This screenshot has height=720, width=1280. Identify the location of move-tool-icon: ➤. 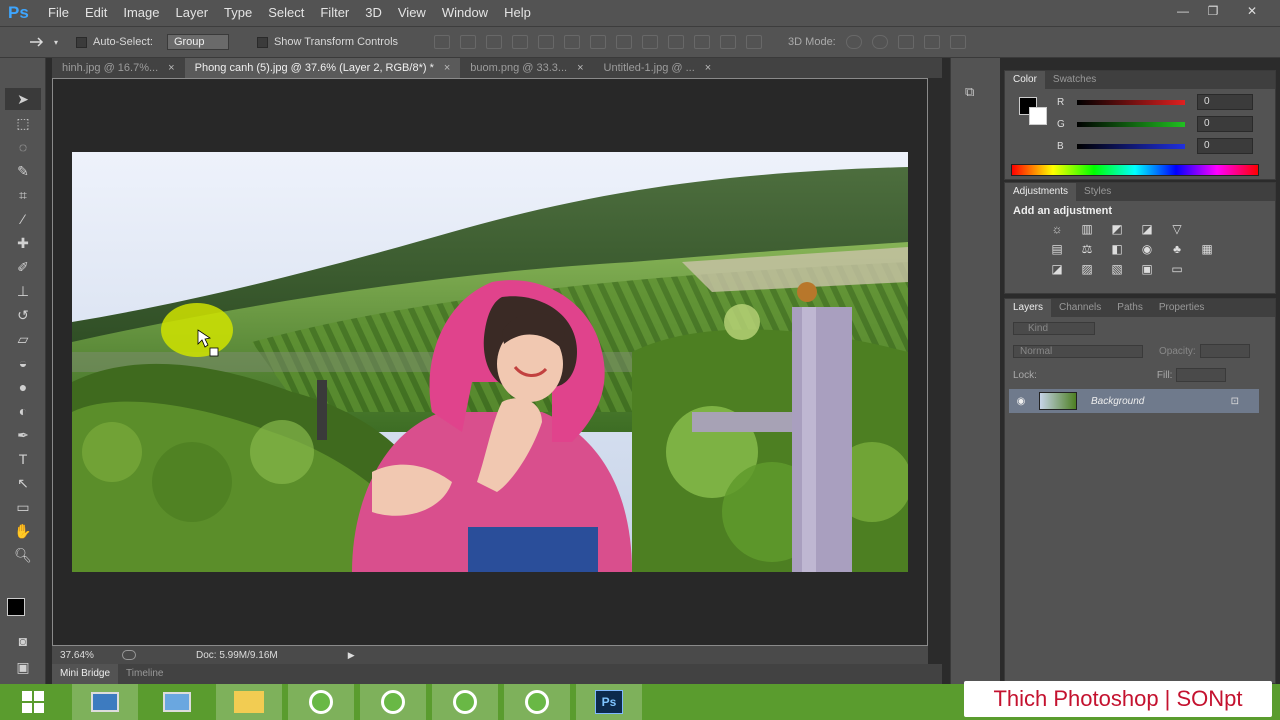
(23, 99).